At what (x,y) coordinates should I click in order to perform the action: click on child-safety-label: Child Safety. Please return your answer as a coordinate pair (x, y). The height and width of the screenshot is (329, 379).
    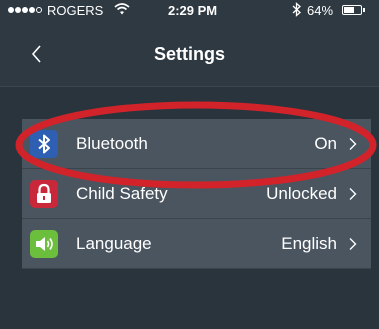
    Looking at the image, I should click on (122, 193).